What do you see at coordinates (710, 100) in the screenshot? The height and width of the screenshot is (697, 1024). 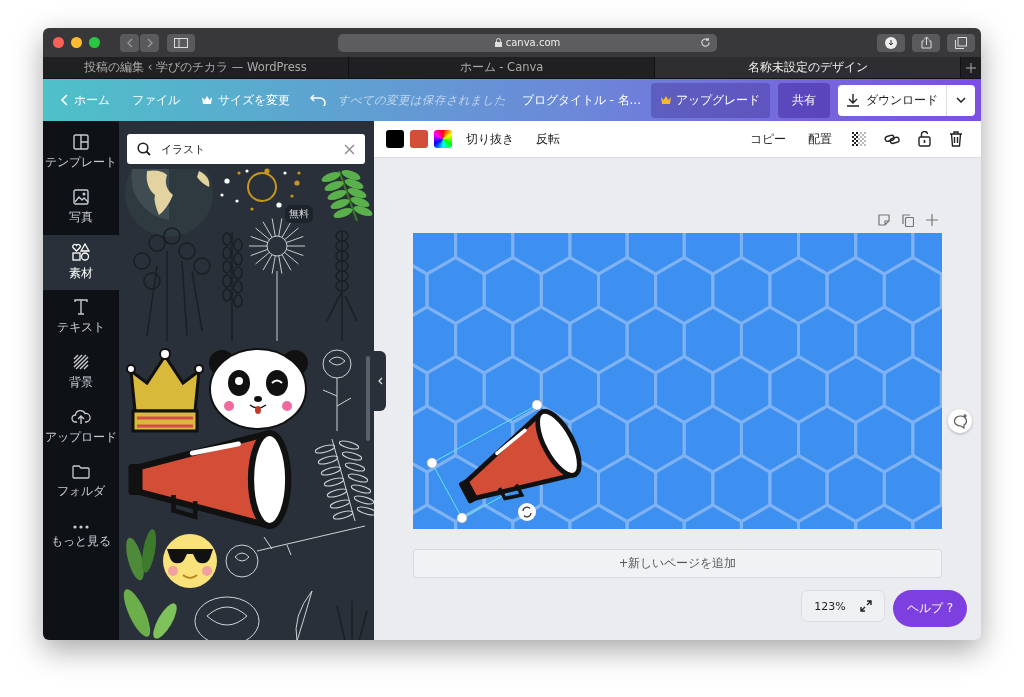 I see `upgrade-button: アップグレード` at bounding box center [710, 100].